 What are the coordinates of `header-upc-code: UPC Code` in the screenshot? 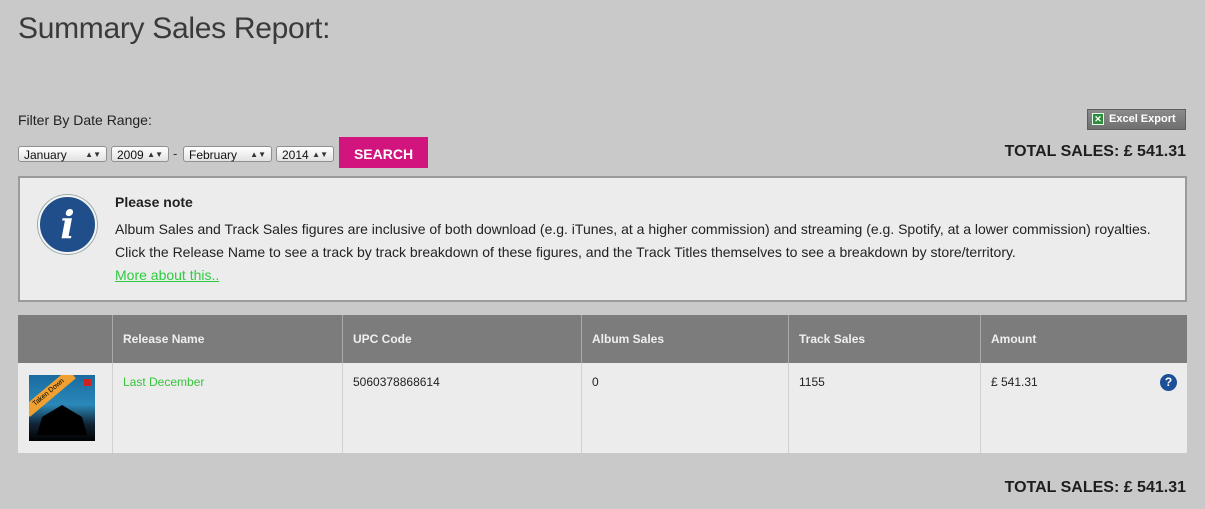 It's located at (462, 339).